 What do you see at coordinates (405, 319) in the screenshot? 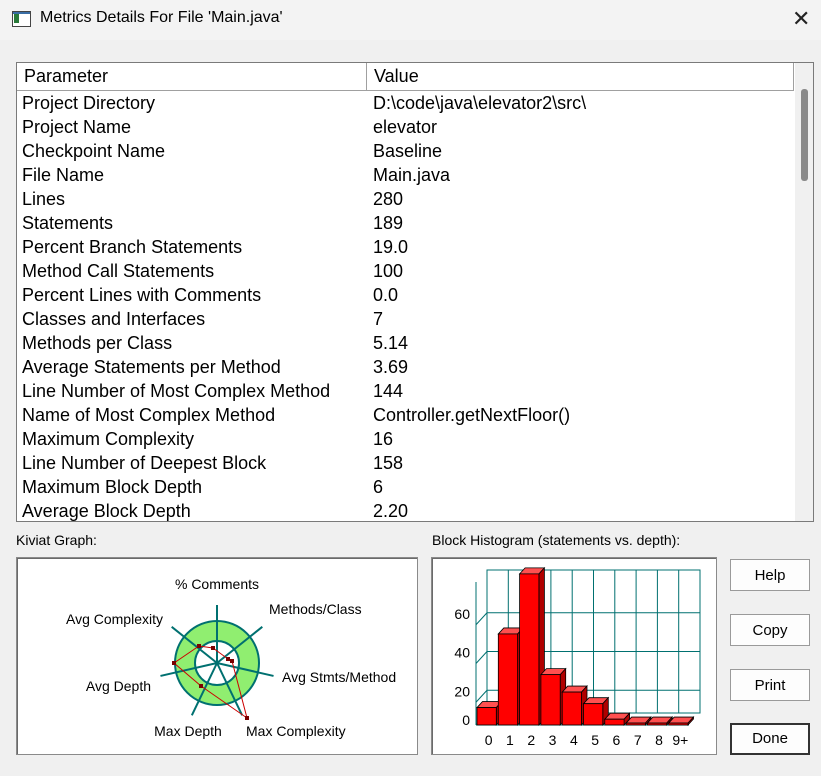
I see `table-row: Classes and Interfaces 7` at bounding box center [405, 319].